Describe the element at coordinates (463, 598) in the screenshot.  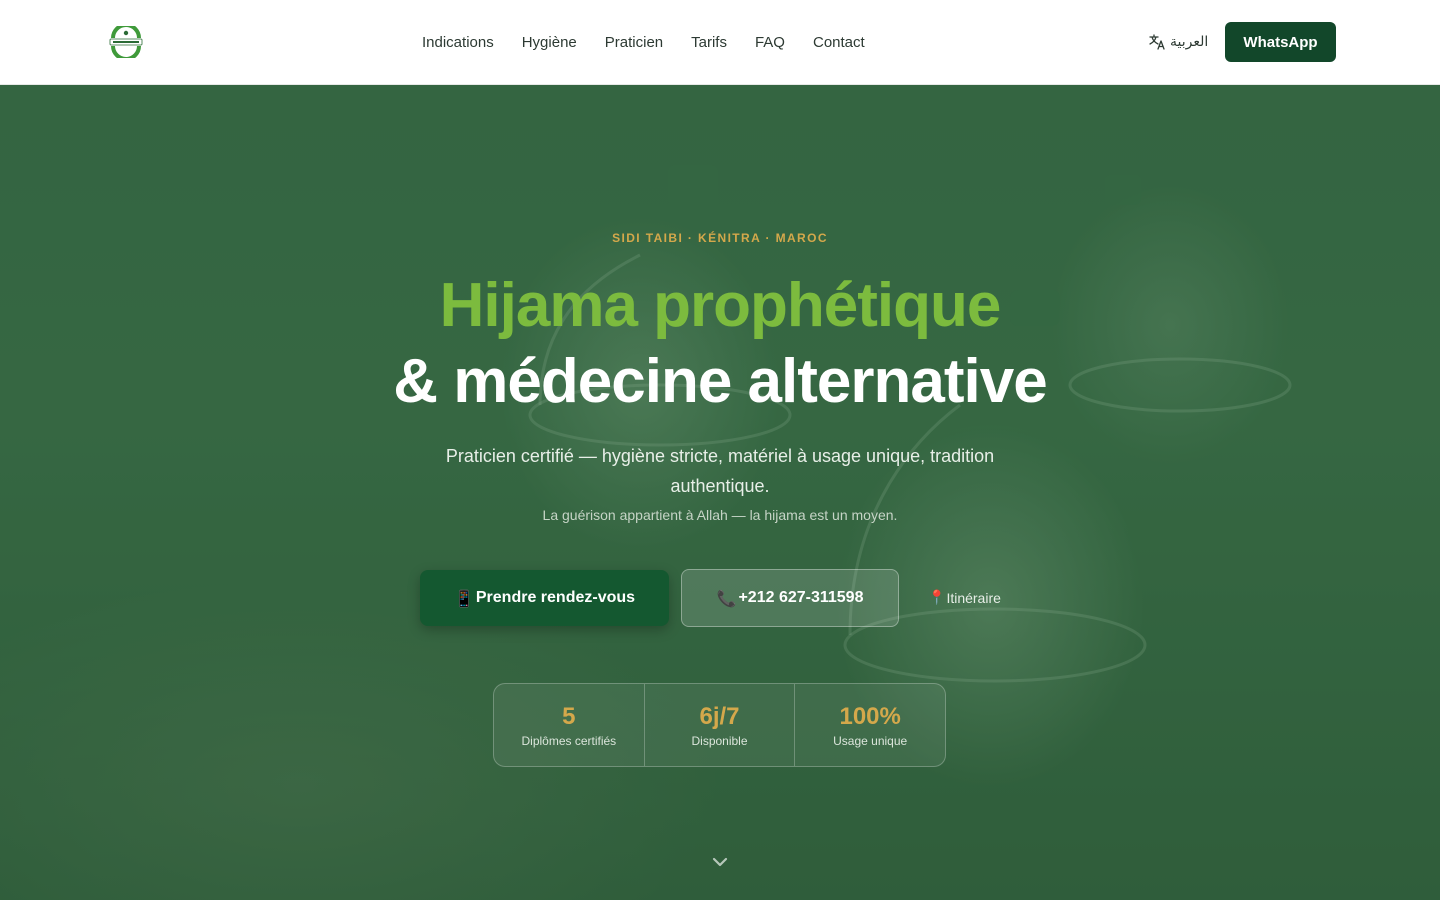
I see `mobile-phone-icon: 📱` at that location.